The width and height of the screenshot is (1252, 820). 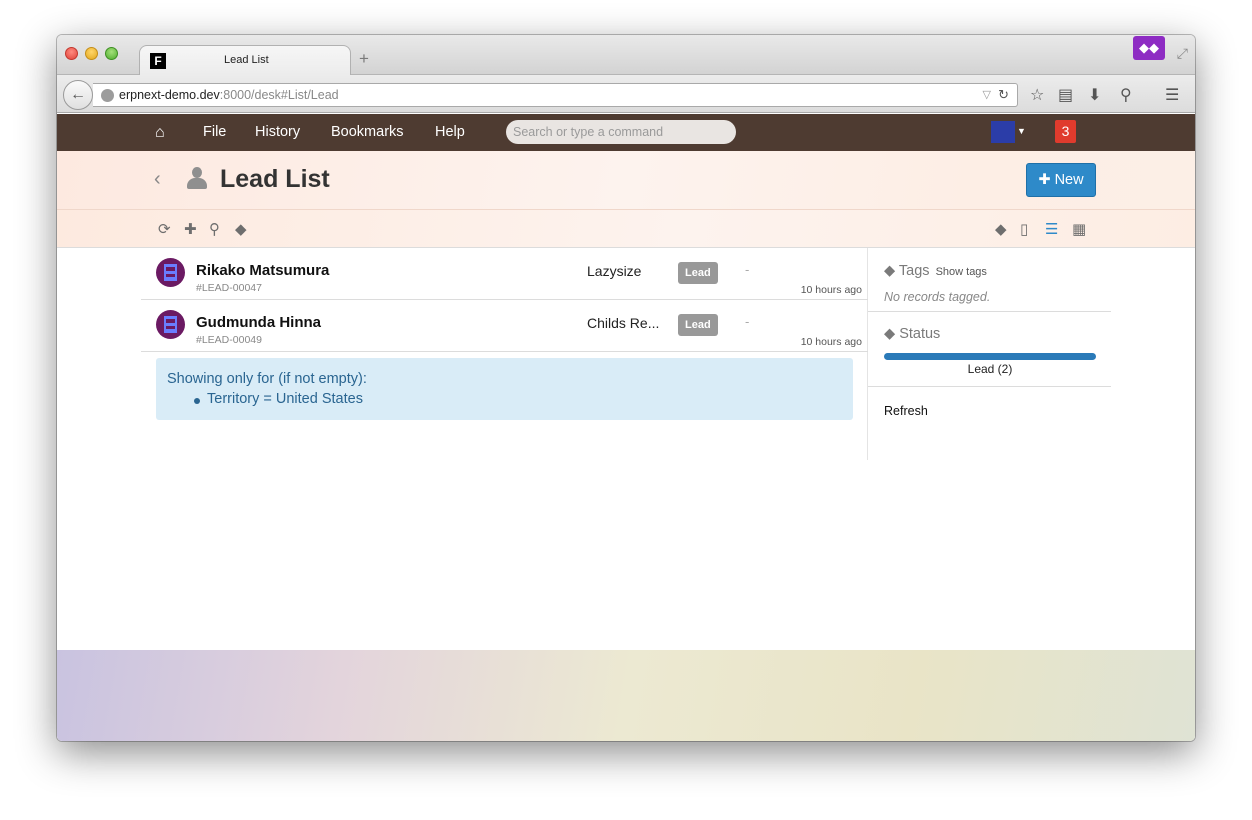 What do you see at coordinates (626, 180) in the screenshot?
I see `page-header: ‹ Lead List ✚ New` at bounding box center [626, 180].